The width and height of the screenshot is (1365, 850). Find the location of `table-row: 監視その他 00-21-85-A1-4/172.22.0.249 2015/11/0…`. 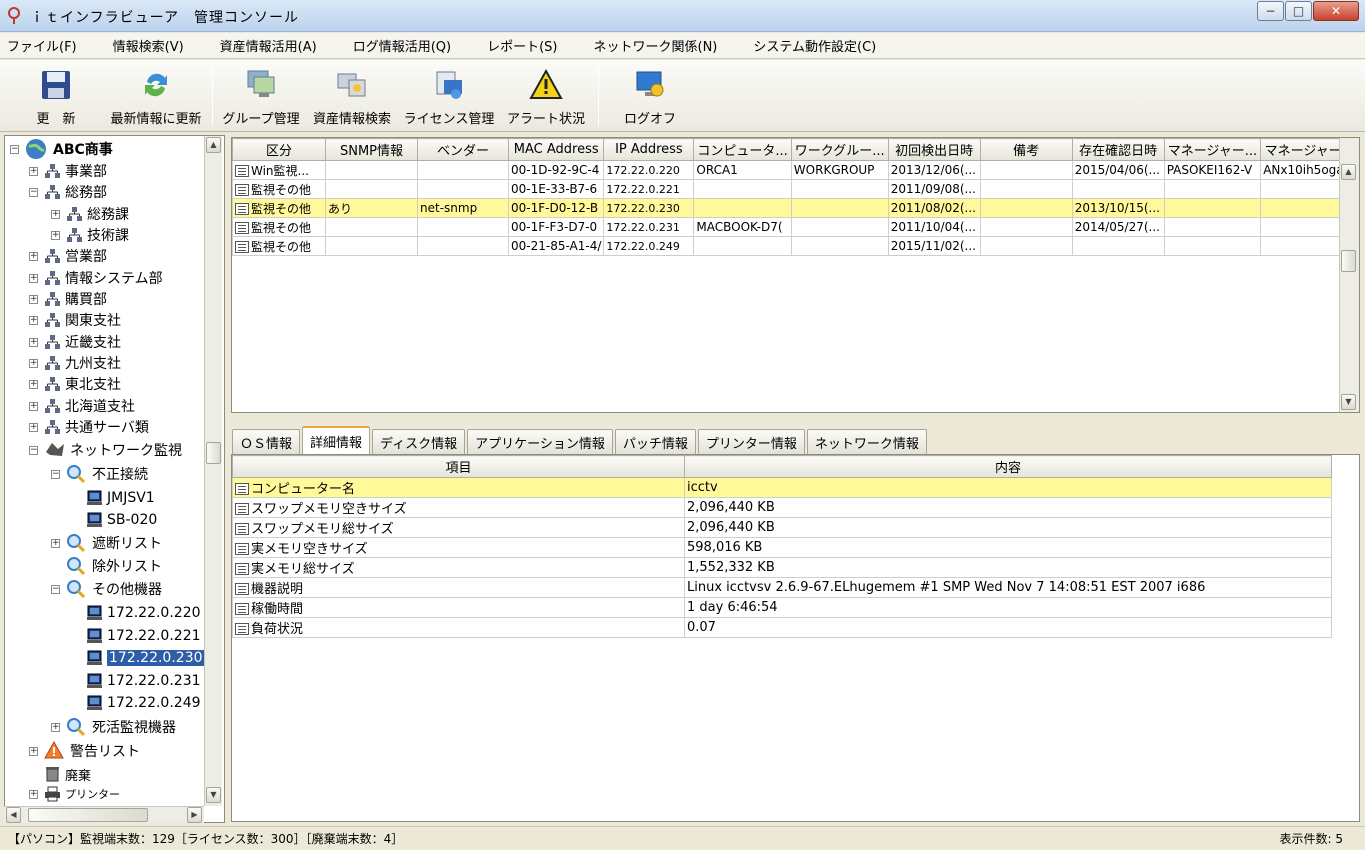

table-row: 監視その他 00-21-85-A1-4/172.22.0.249 2015/11/0… is located at coordinates (795, 246).